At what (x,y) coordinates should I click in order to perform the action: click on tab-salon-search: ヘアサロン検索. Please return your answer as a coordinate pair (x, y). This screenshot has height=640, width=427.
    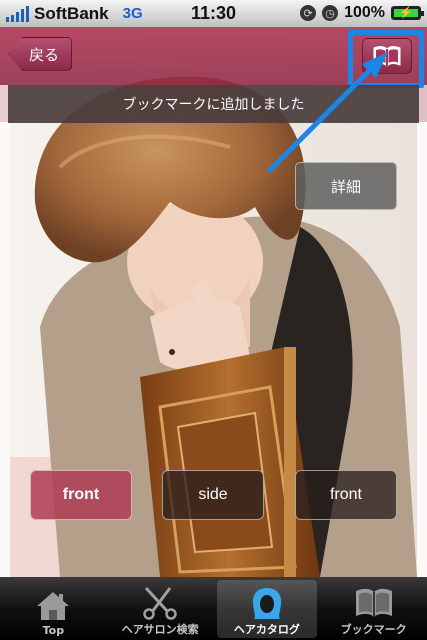
    Looking at the image, I should click on (160, 608).